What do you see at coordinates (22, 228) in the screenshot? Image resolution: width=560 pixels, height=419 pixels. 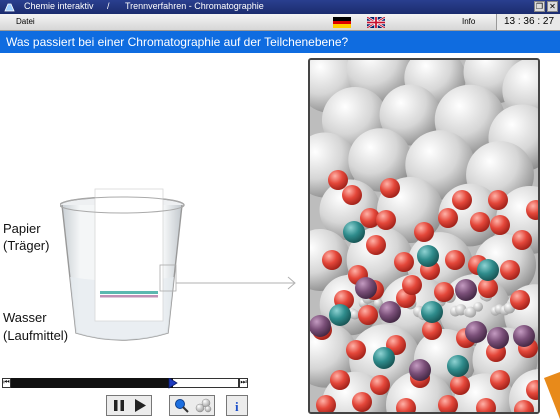 I see `label-paper: Papier` at bounding box center [22, 228].